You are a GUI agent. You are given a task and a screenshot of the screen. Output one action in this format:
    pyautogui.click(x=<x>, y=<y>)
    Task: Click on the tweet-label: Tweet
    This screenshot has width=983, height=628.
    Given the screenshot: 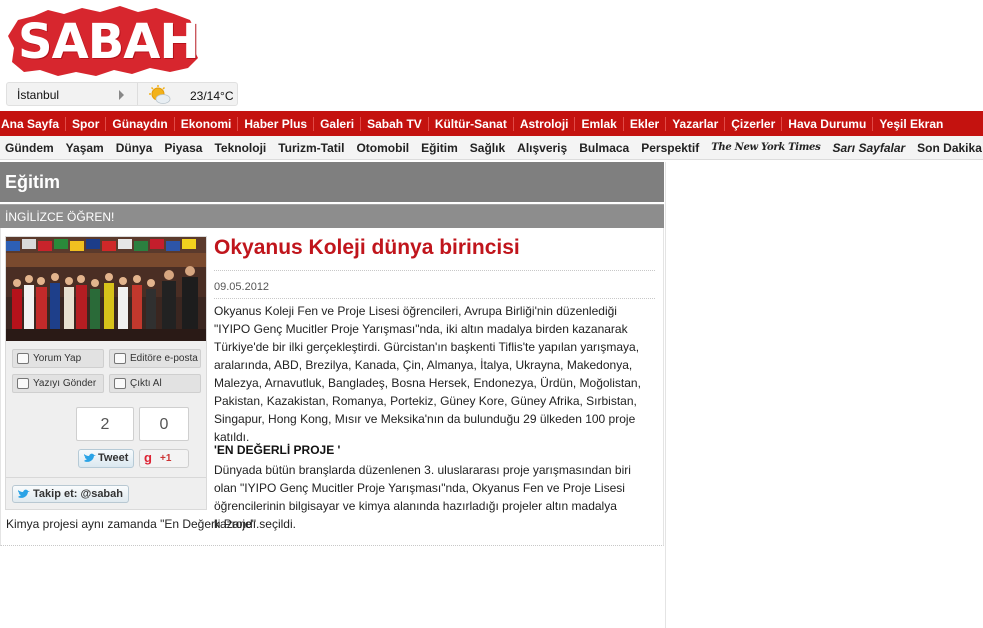 What is the action you would take?
    pyautogui.click(x=113, y=458)
    